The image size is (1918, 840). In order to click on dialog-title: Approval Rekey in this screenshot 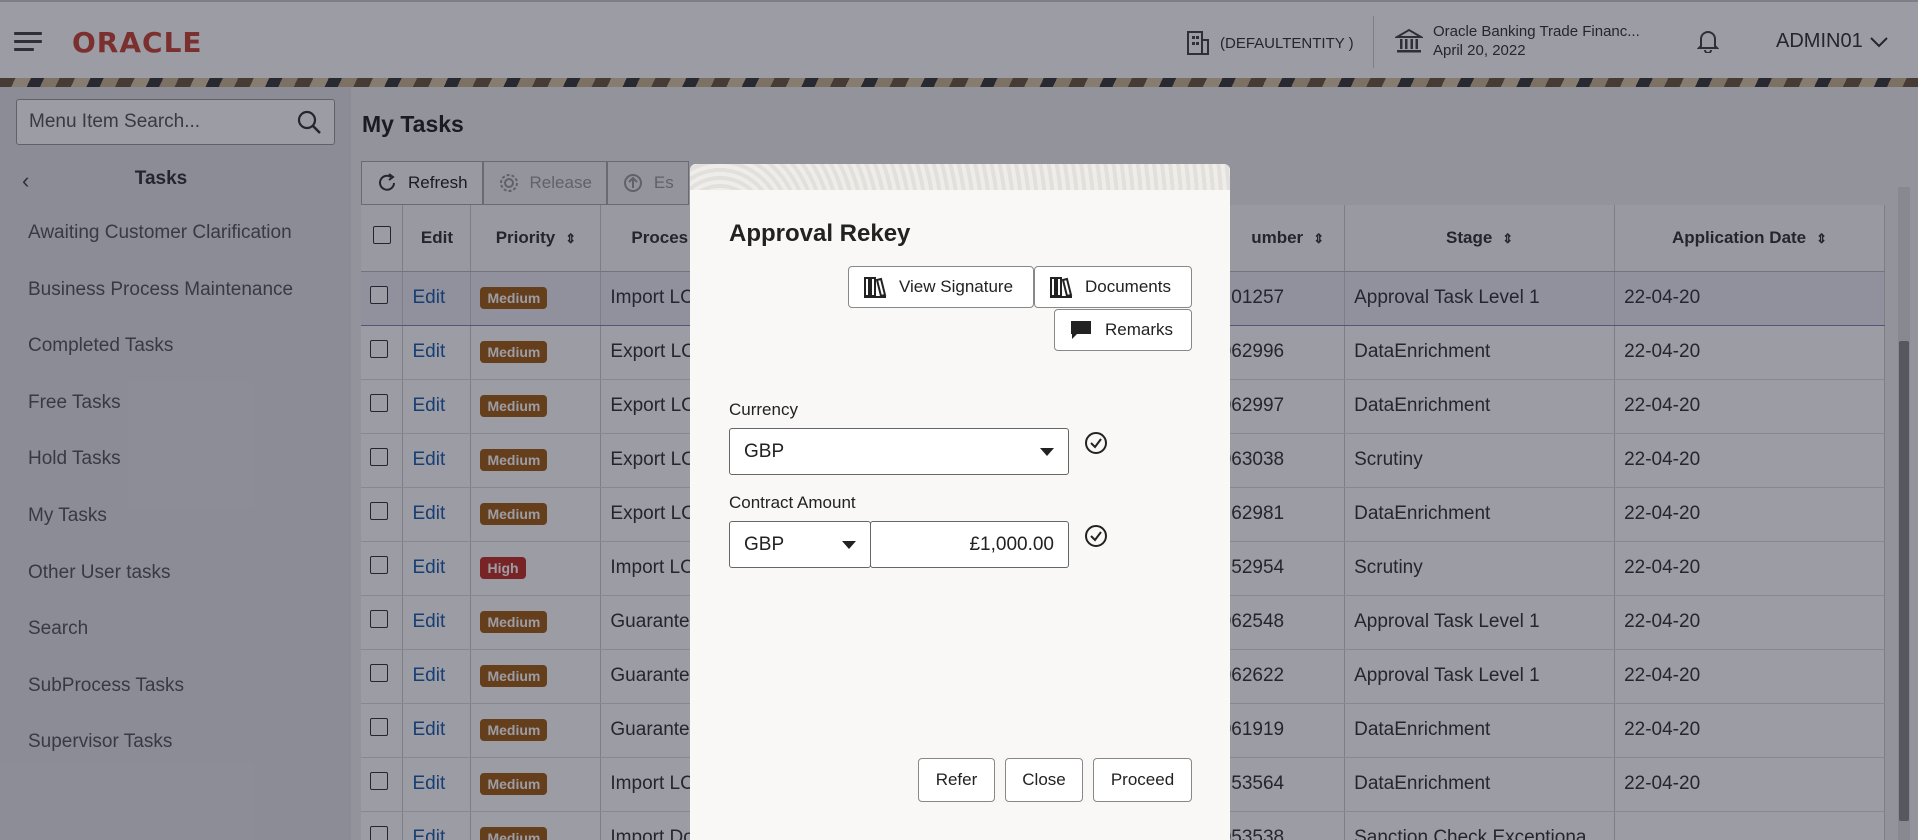, I will do `click(820, 233)`.